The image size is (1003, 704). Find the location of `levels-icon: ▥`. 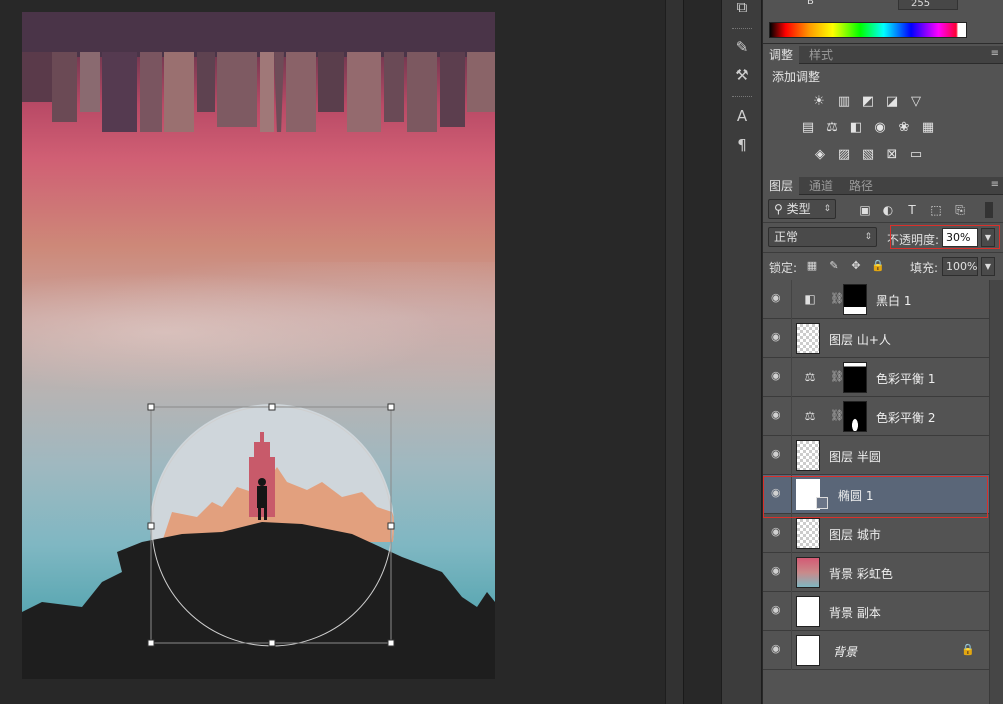

levels-icon: ▥ is located at coordinates (844, 102).